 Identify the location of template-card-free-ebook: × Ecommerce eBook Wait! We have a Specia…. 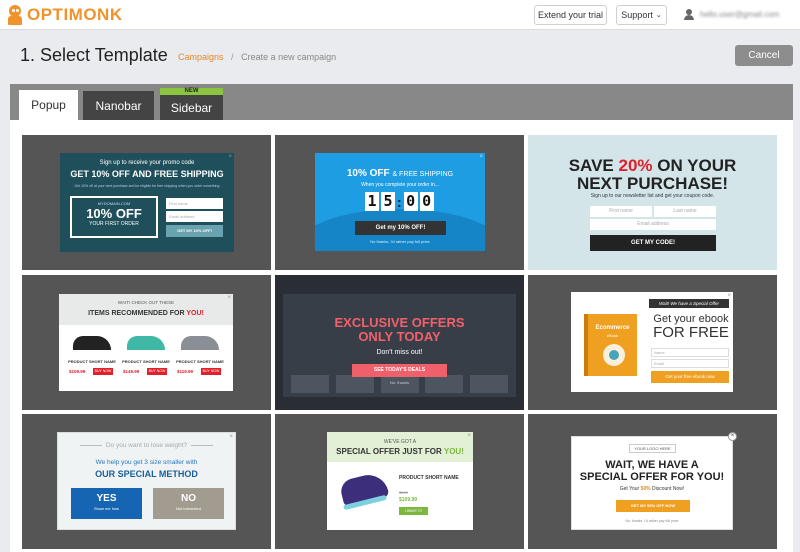
(652, 342).